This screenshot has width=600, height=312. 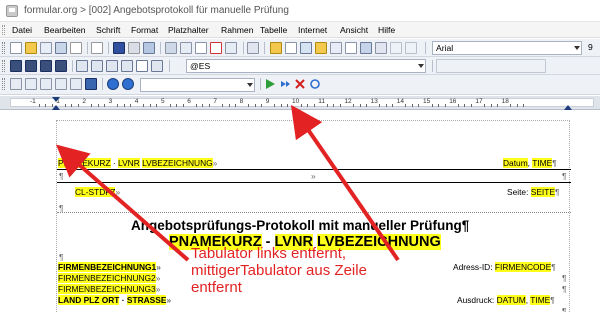 I want to click on placeholder-pnamekurz: PNAMEKURZ, so click(x=84, y=163).